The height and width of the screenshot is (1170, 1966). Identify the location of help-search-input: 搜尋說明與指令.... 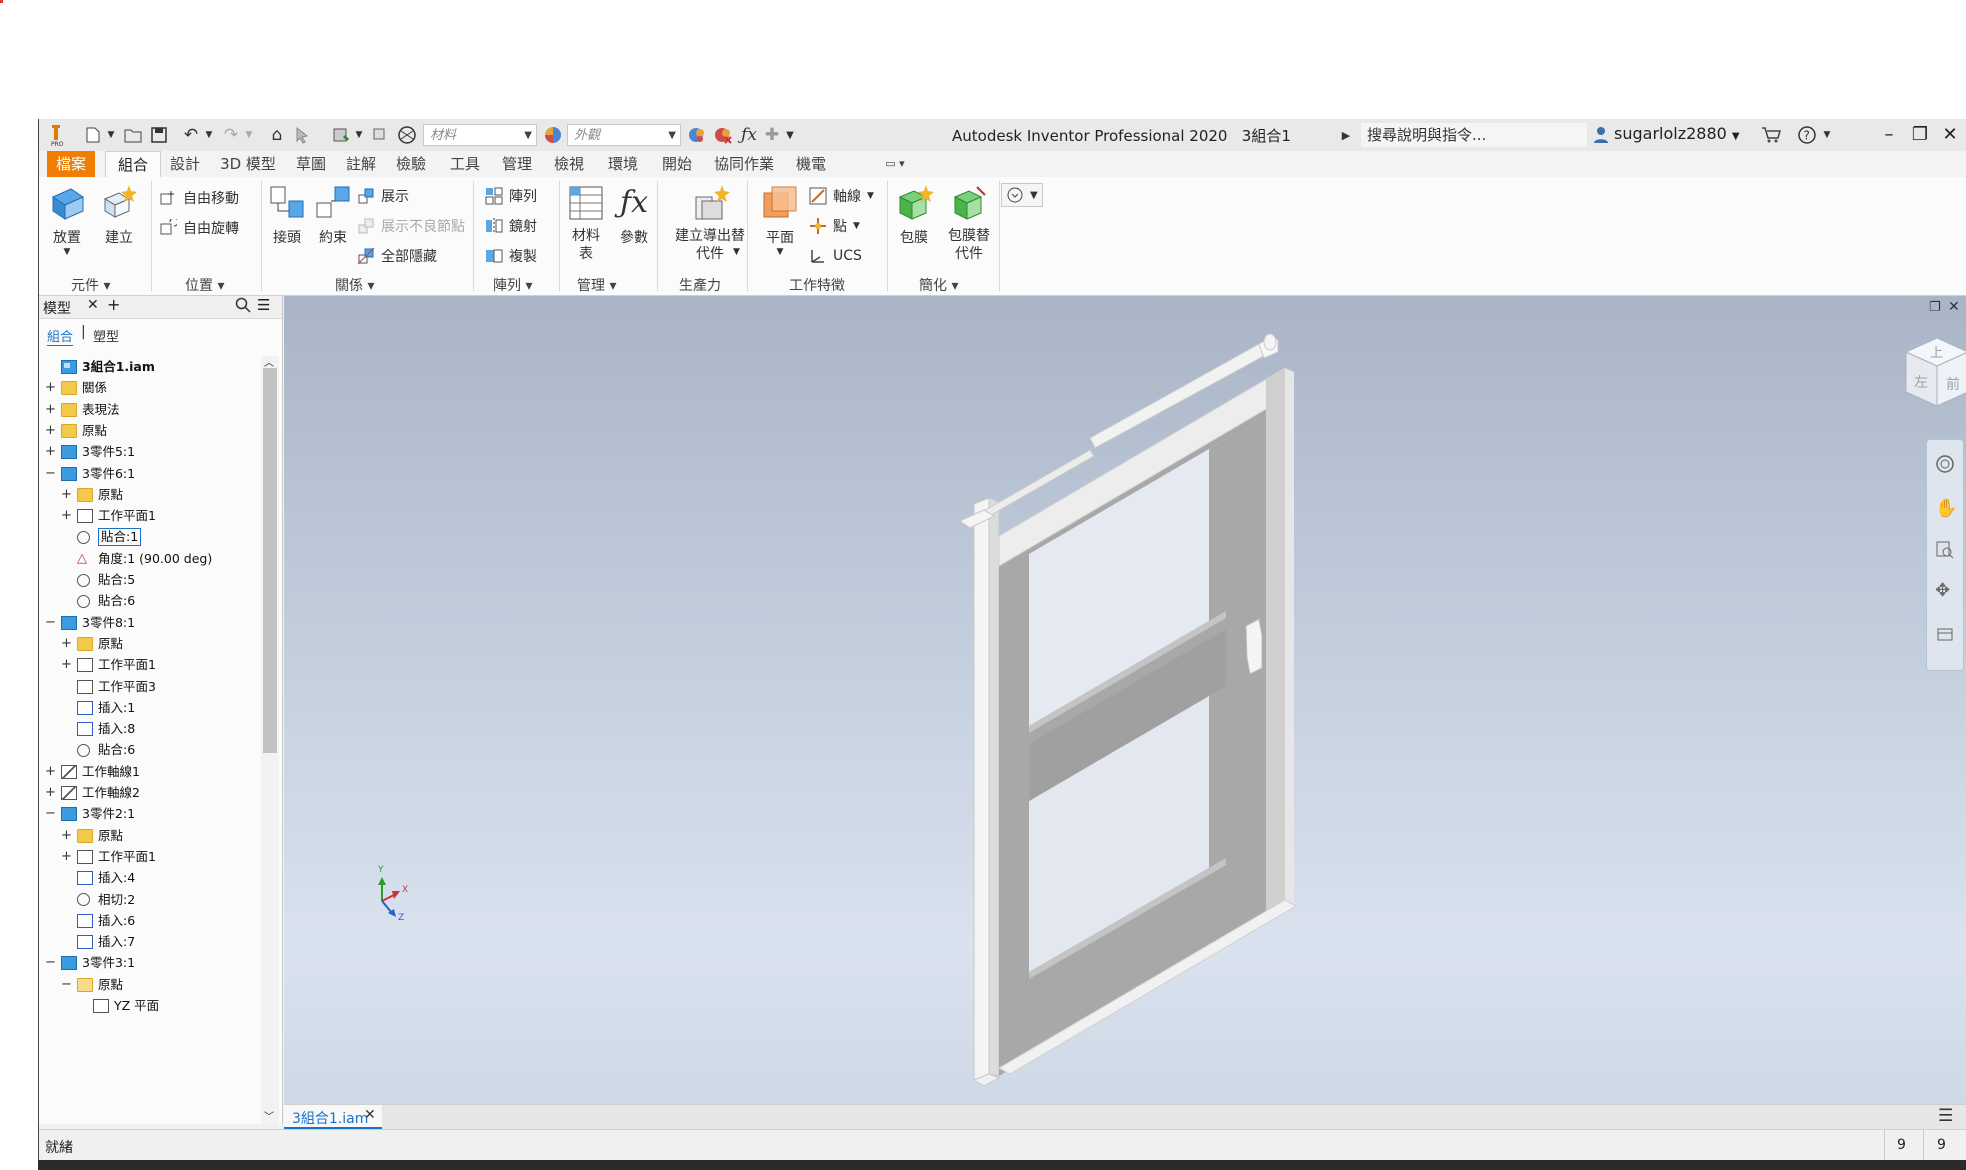
(1474, 135).